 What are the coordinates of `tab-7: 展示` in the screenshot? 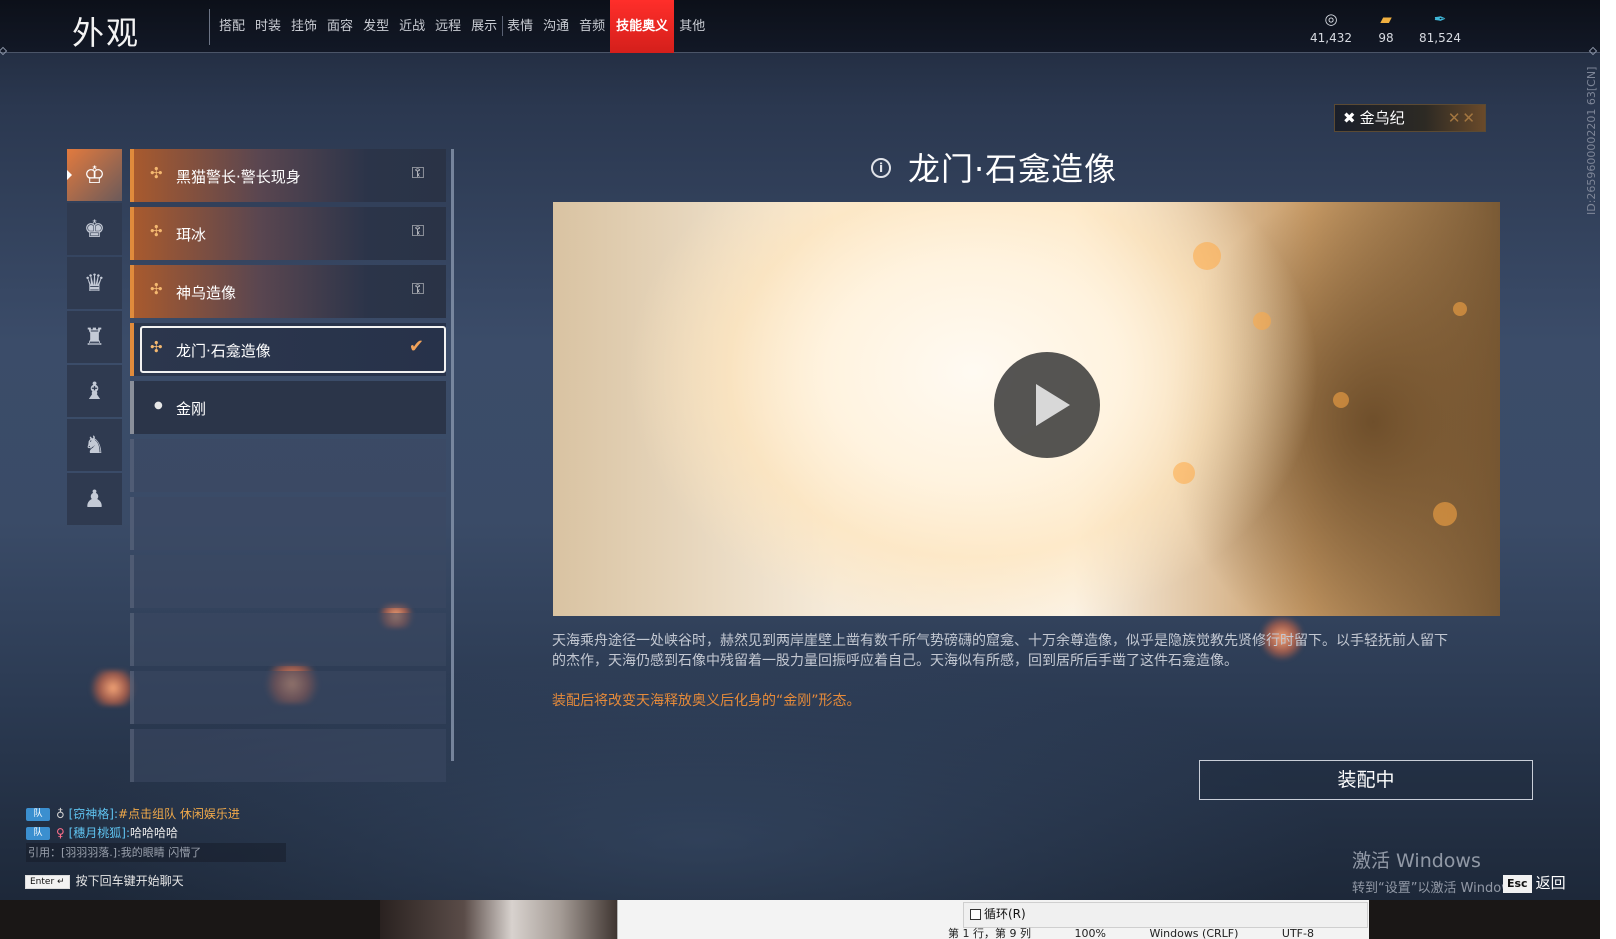 It's located at (485, 26).